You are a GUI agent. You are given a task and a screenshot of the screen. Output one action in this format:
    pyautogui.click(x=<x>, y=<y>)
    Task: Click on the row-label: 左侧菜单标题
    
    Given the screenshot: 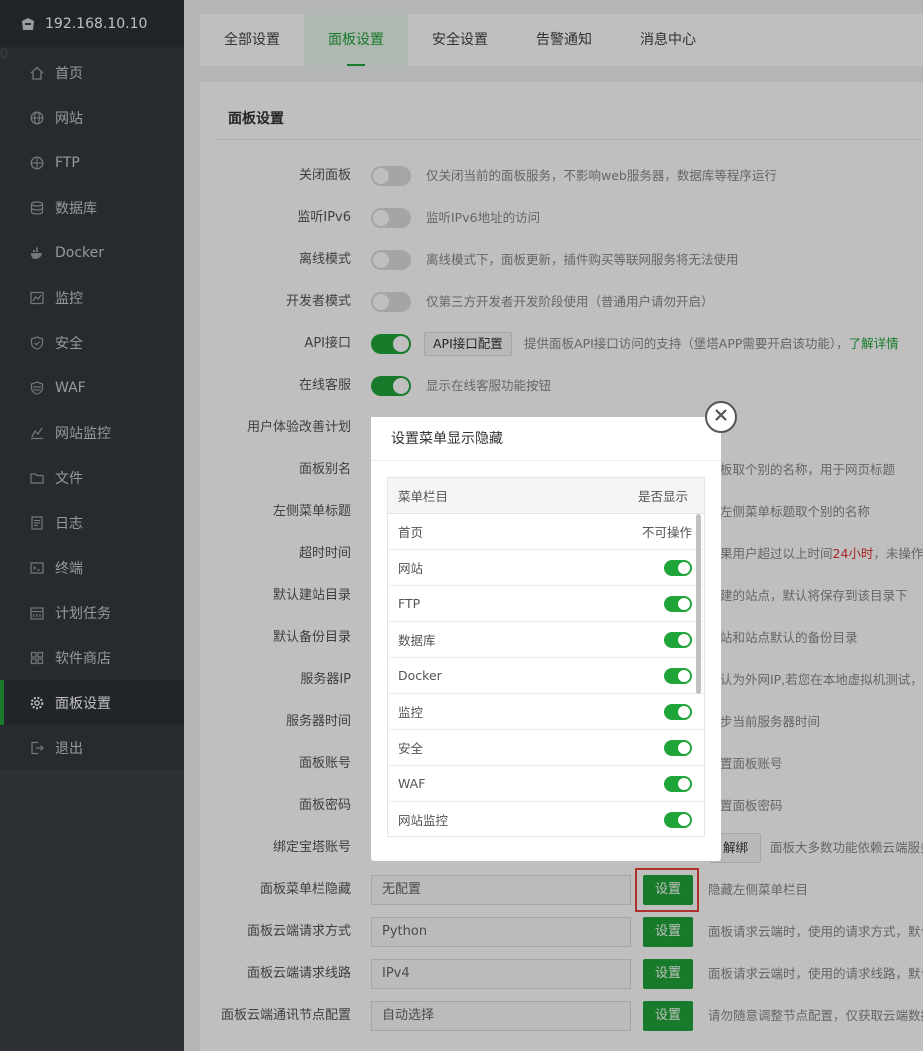 What is the action you would take?
    pyautogui.click(x=311, y=511)
    